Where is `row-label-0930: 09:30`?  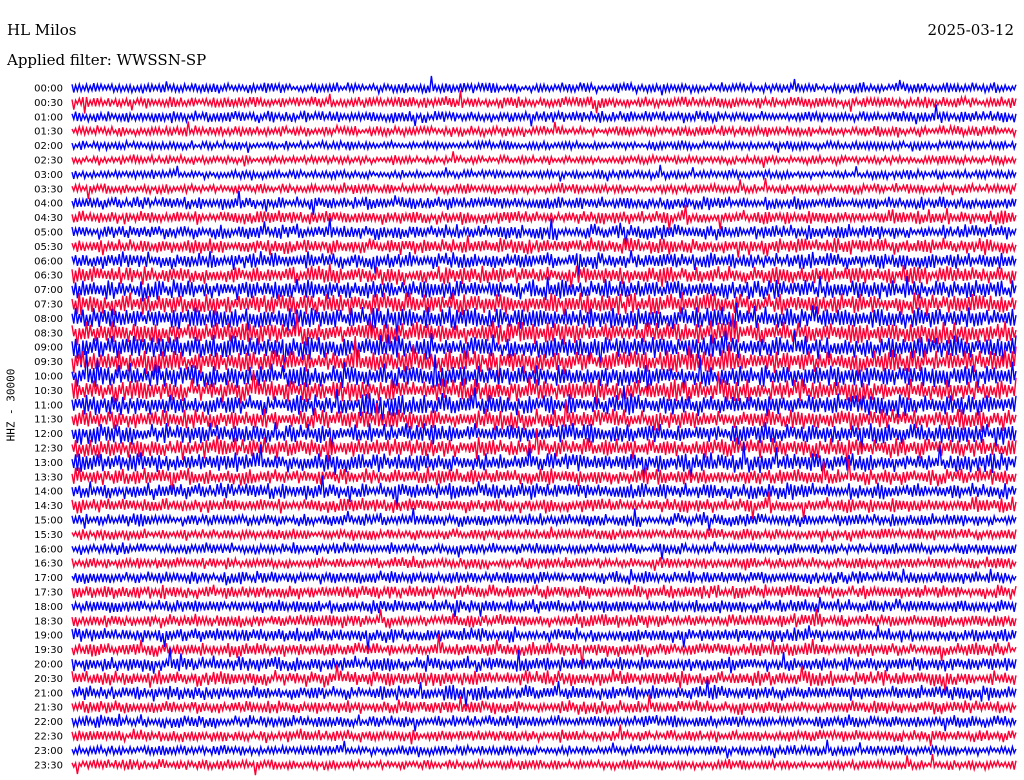 row-label-0930: 09:30 is located at coordinates (48, 362).